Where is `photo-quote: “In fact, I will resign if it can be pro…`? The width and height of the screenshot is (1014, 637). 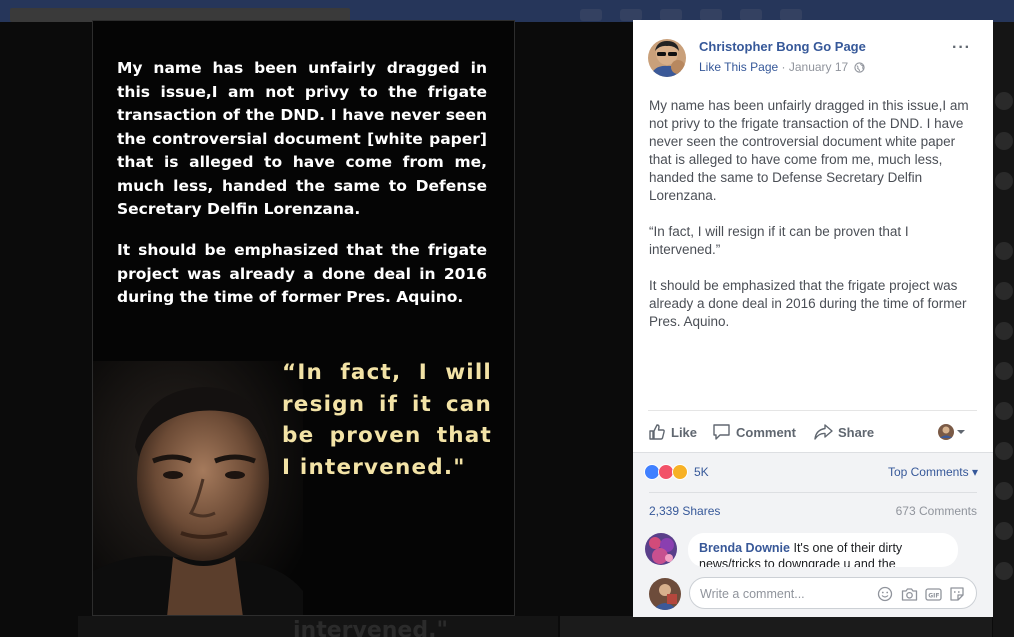 photo-quote: “In fact, I will resign if it can be pro… is located at coordinates (387, 420).